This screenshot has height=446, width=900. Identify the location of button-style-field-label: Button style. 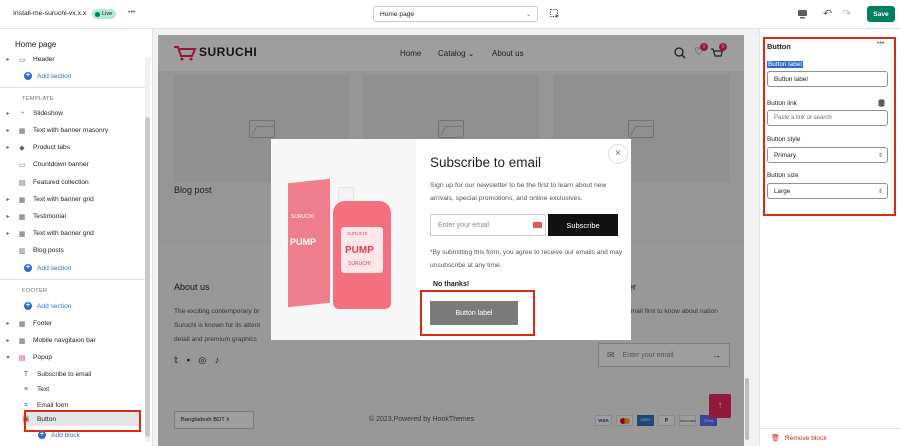
(784, 139).